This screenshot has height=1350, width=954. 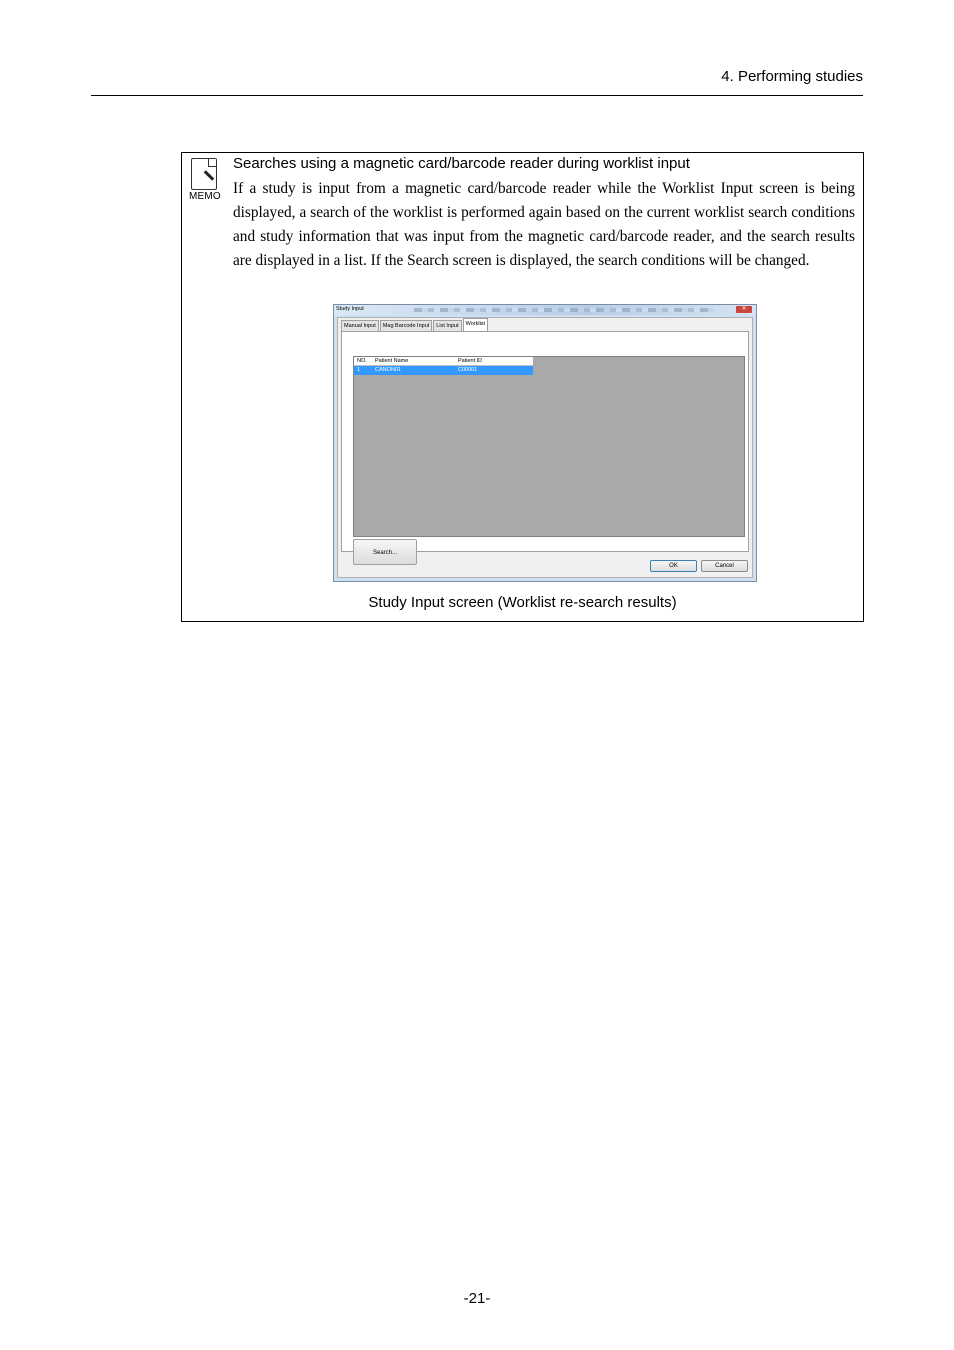 I want to click on table-row: 1 CANON01 C00001, so click(x=443, y=370).